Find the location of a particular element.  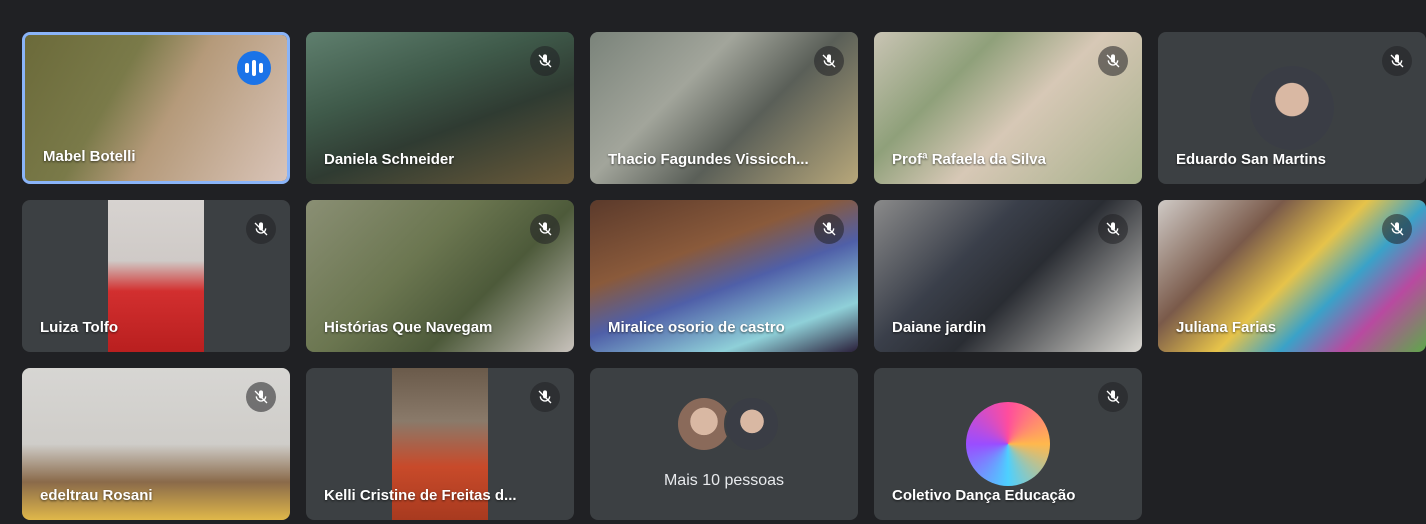

audio-level-icon is located at coordinates (254, 68).